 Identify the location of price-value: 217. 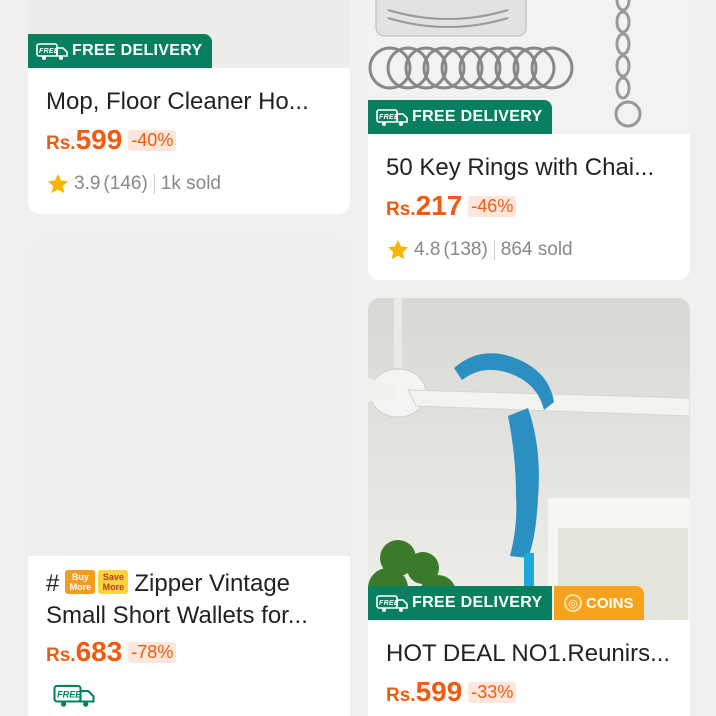
(439, 205).